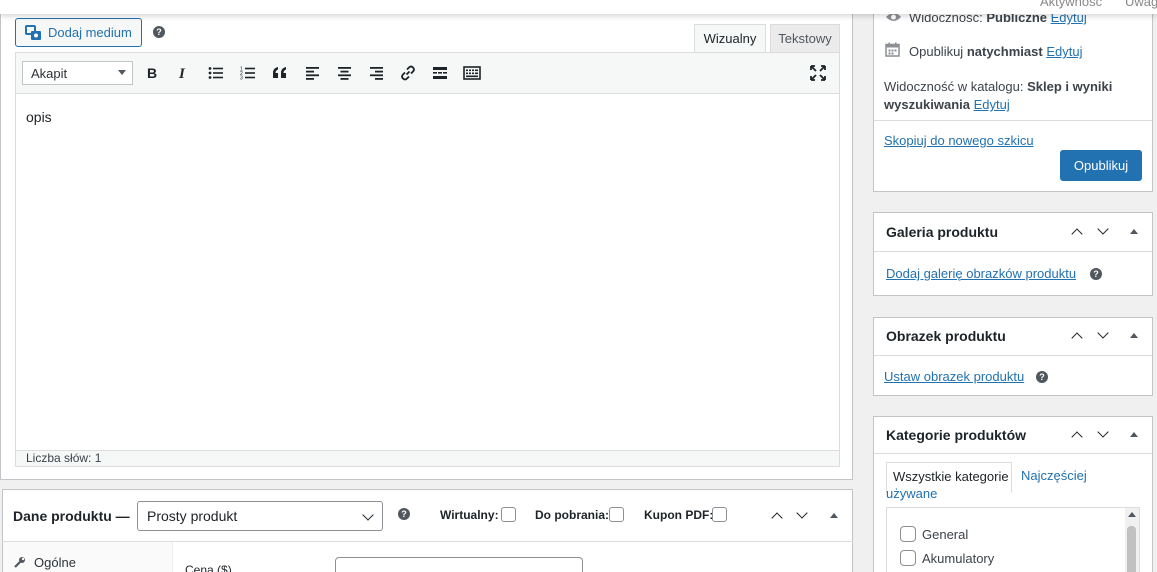  Describe the element at coordinates (958, 558) in the screenshot. I see `category-label: Akumulatory` at that location.